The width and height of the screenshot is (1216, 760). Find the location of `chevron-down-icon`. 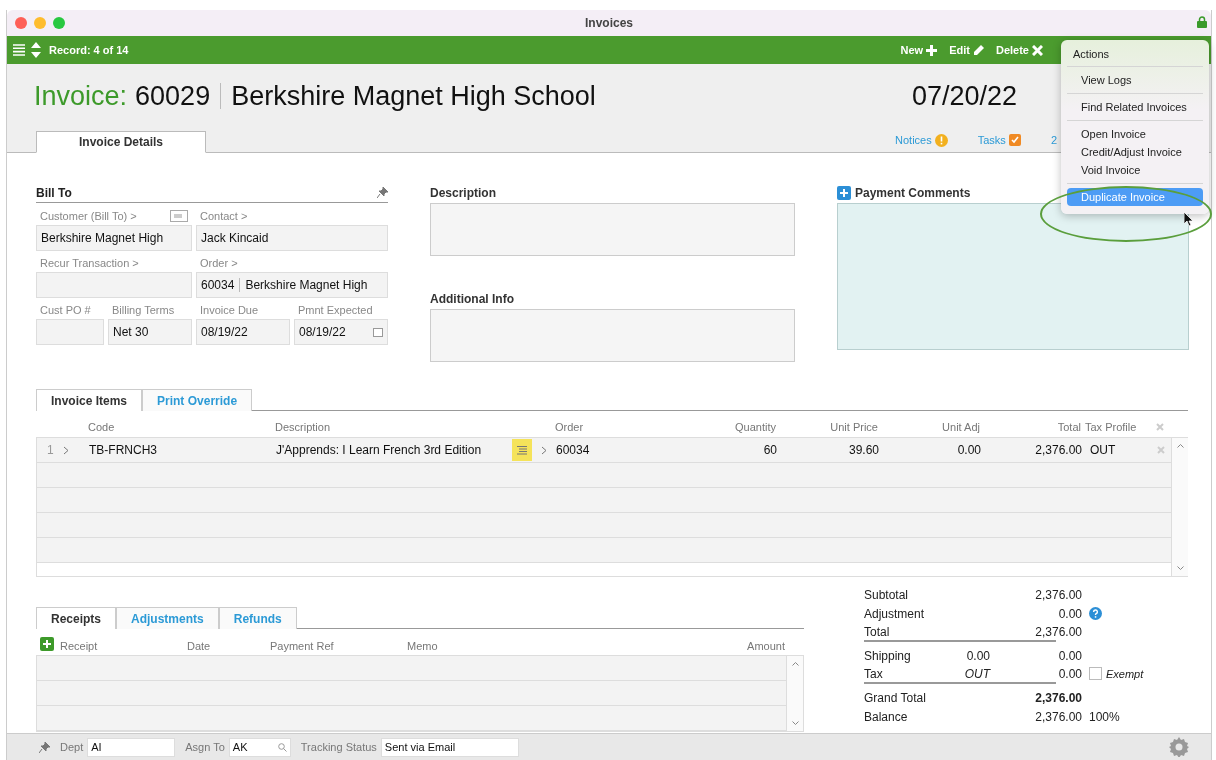

chevron-down-icon is located at coordinates (795, 723).